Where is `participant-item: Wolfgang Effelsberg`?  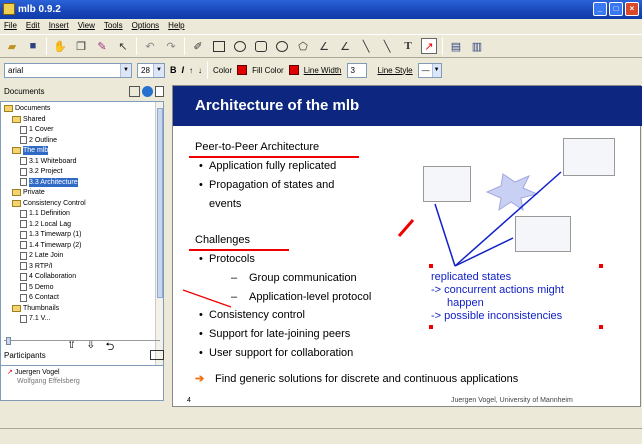
participant-item: Wolfgang Effelsberg is located at coordinates (82, 381).